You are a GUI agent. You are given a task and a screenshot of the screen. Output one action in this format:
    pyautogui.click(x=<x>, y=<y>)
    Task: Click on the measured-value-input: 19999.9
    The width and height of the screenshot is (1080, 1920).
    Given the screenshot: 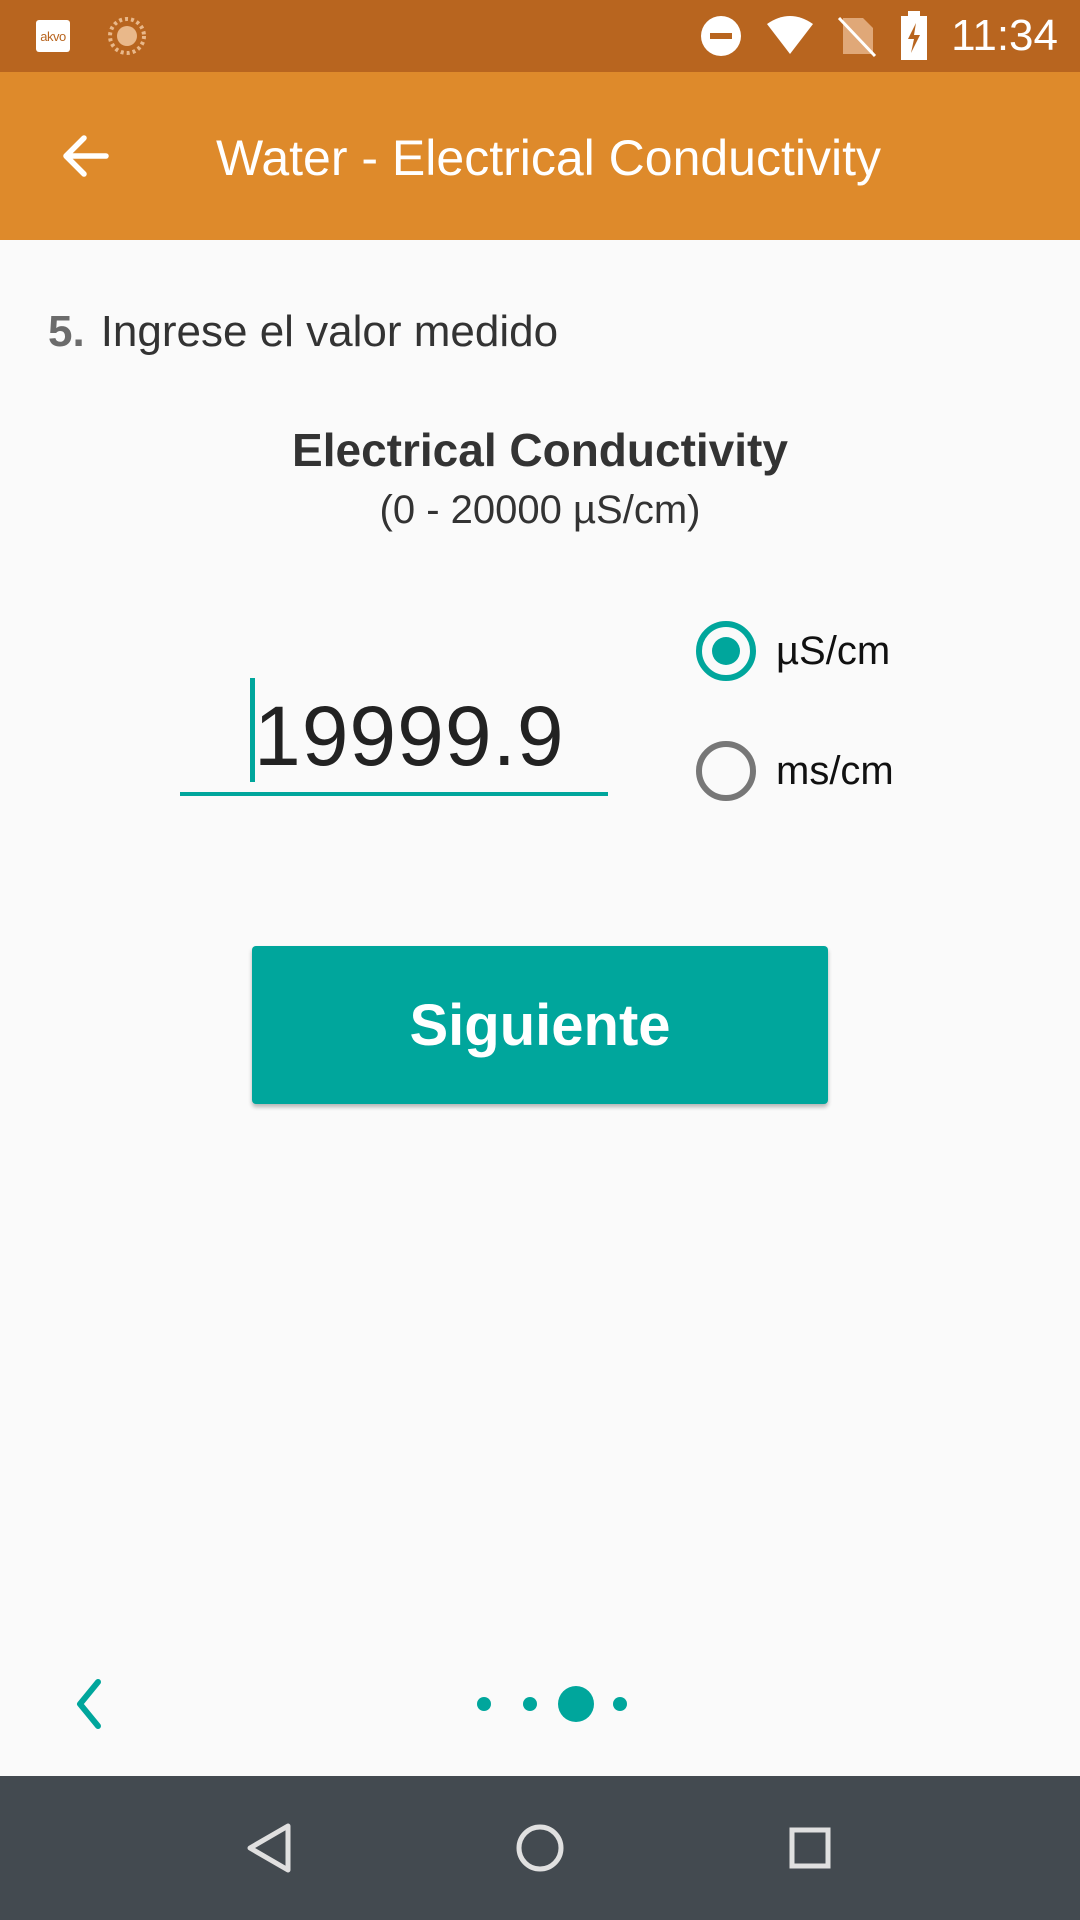 What is the action you would take?
    pyautogui.click(x=394, y=733)
    